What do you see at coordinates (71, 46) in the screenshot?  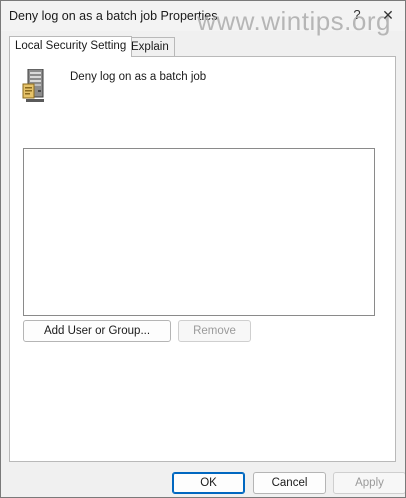 I see `tab-local-security-setting: Local Security Setting` at bounding box center [71, 46].